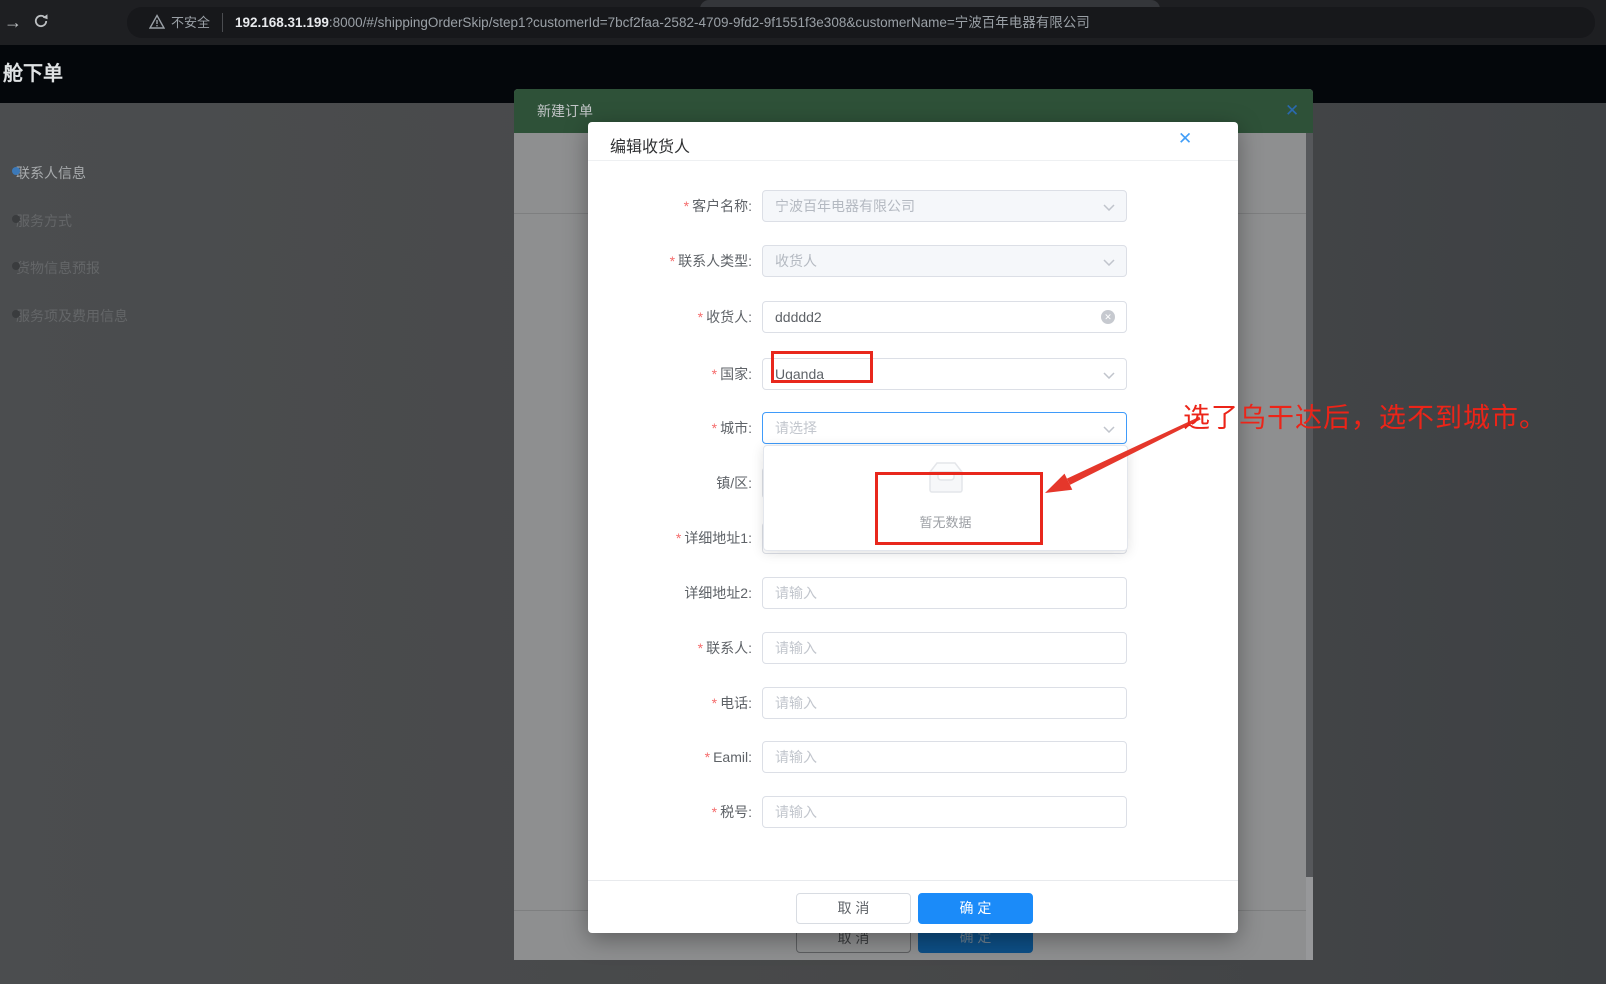  I want to click on customer-name-select: 宁波百年电器有限公司, so click(944, 206).